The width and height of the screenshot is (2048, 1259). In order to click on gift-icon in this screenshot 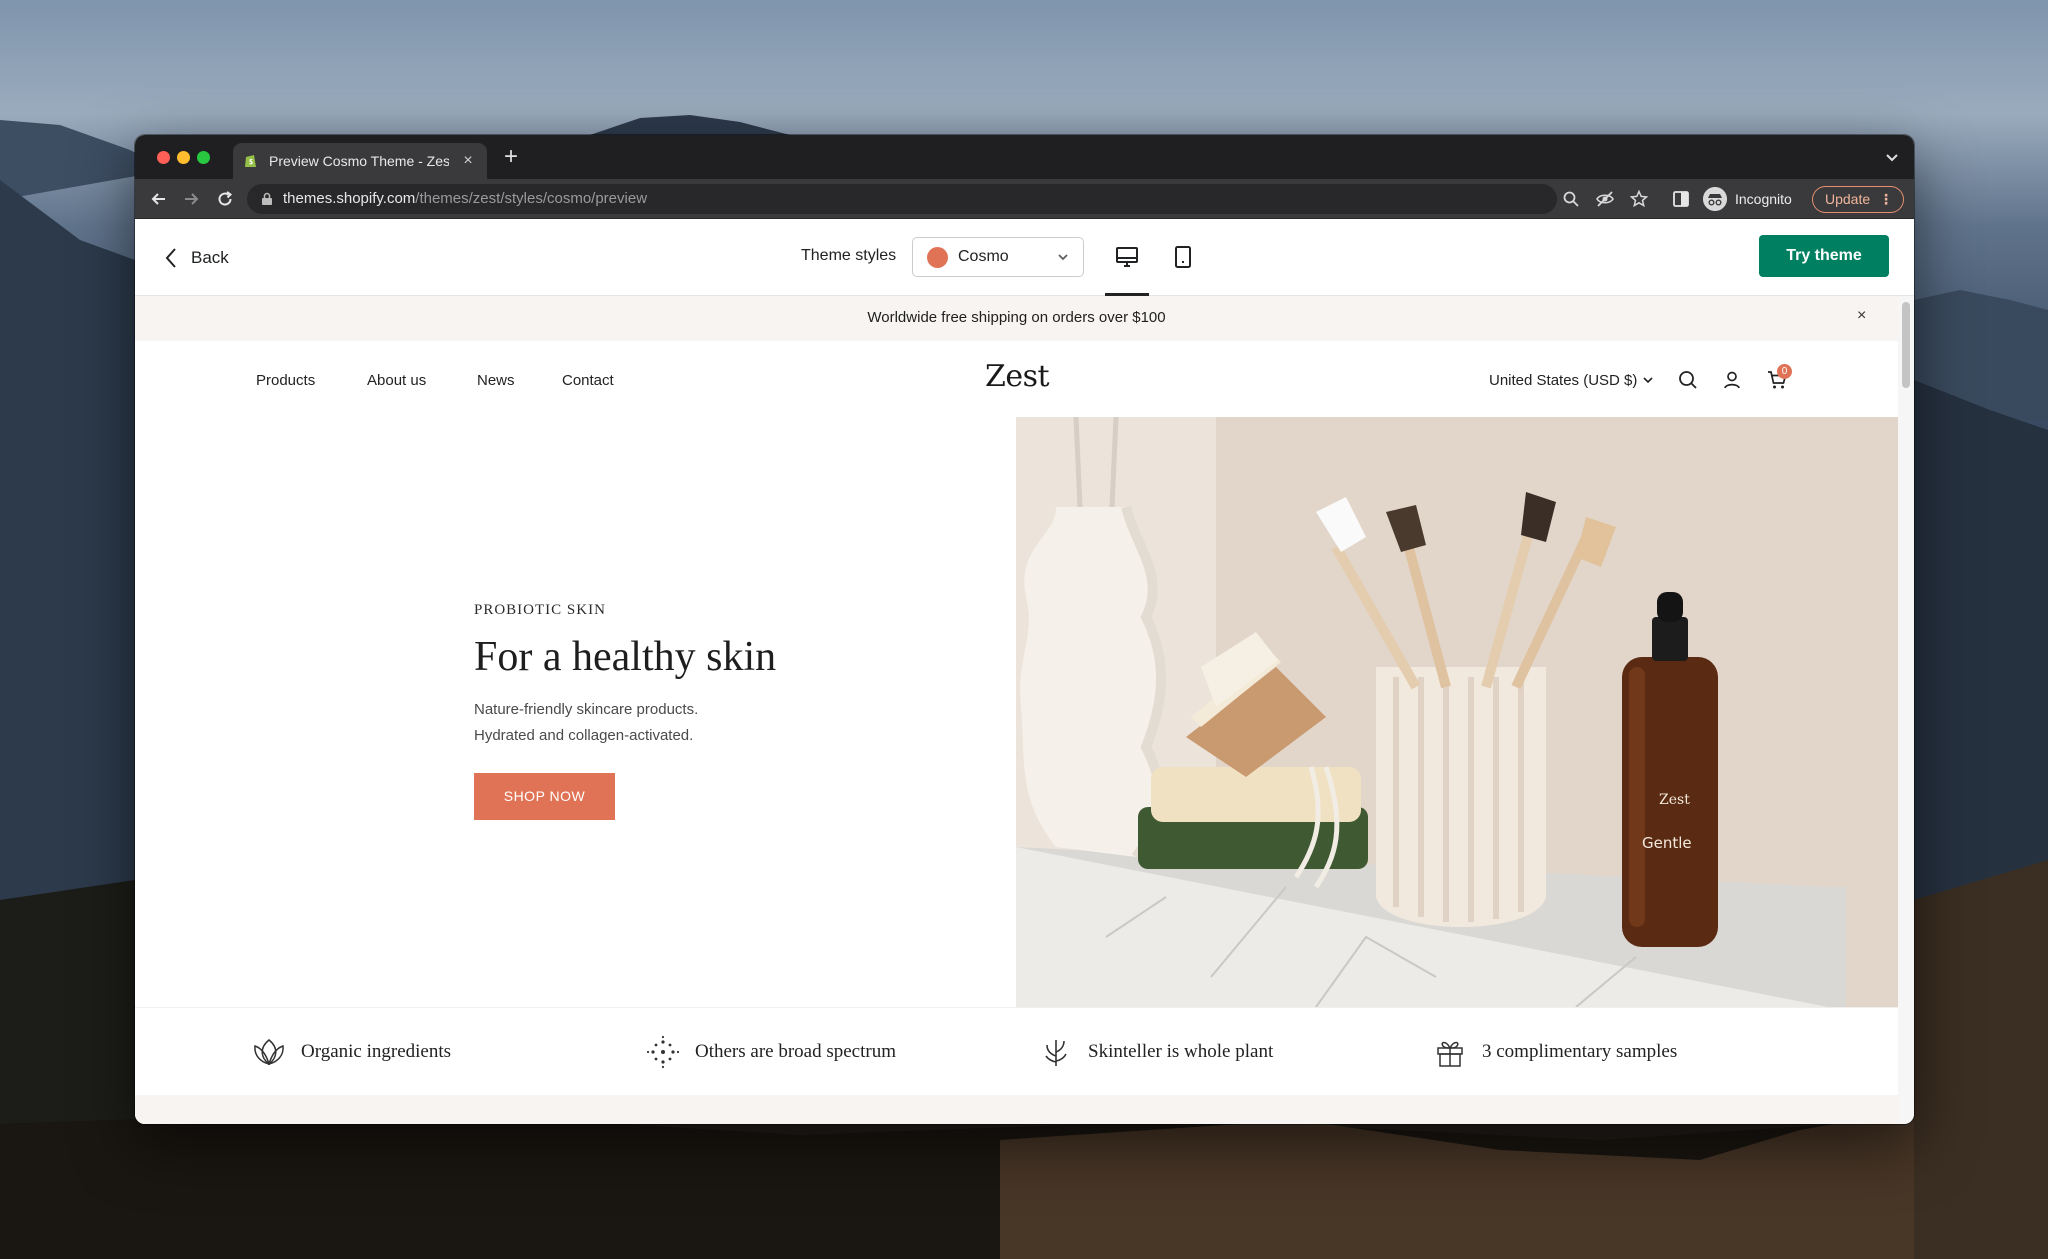, I will do `click(1450, 1054)`.